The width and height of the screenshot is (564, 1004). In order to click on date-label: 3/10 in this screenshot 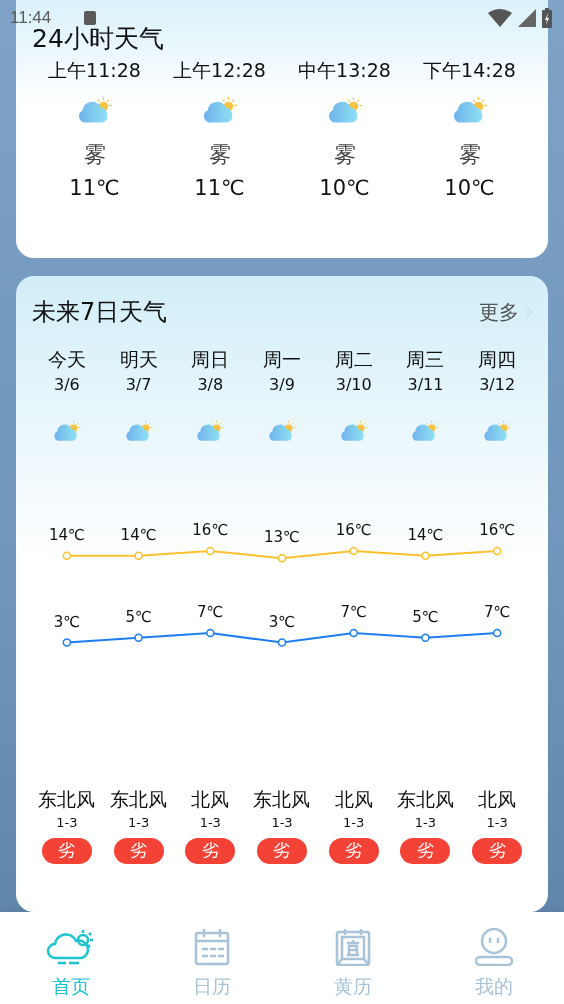, I will do `click(353, 385)`.